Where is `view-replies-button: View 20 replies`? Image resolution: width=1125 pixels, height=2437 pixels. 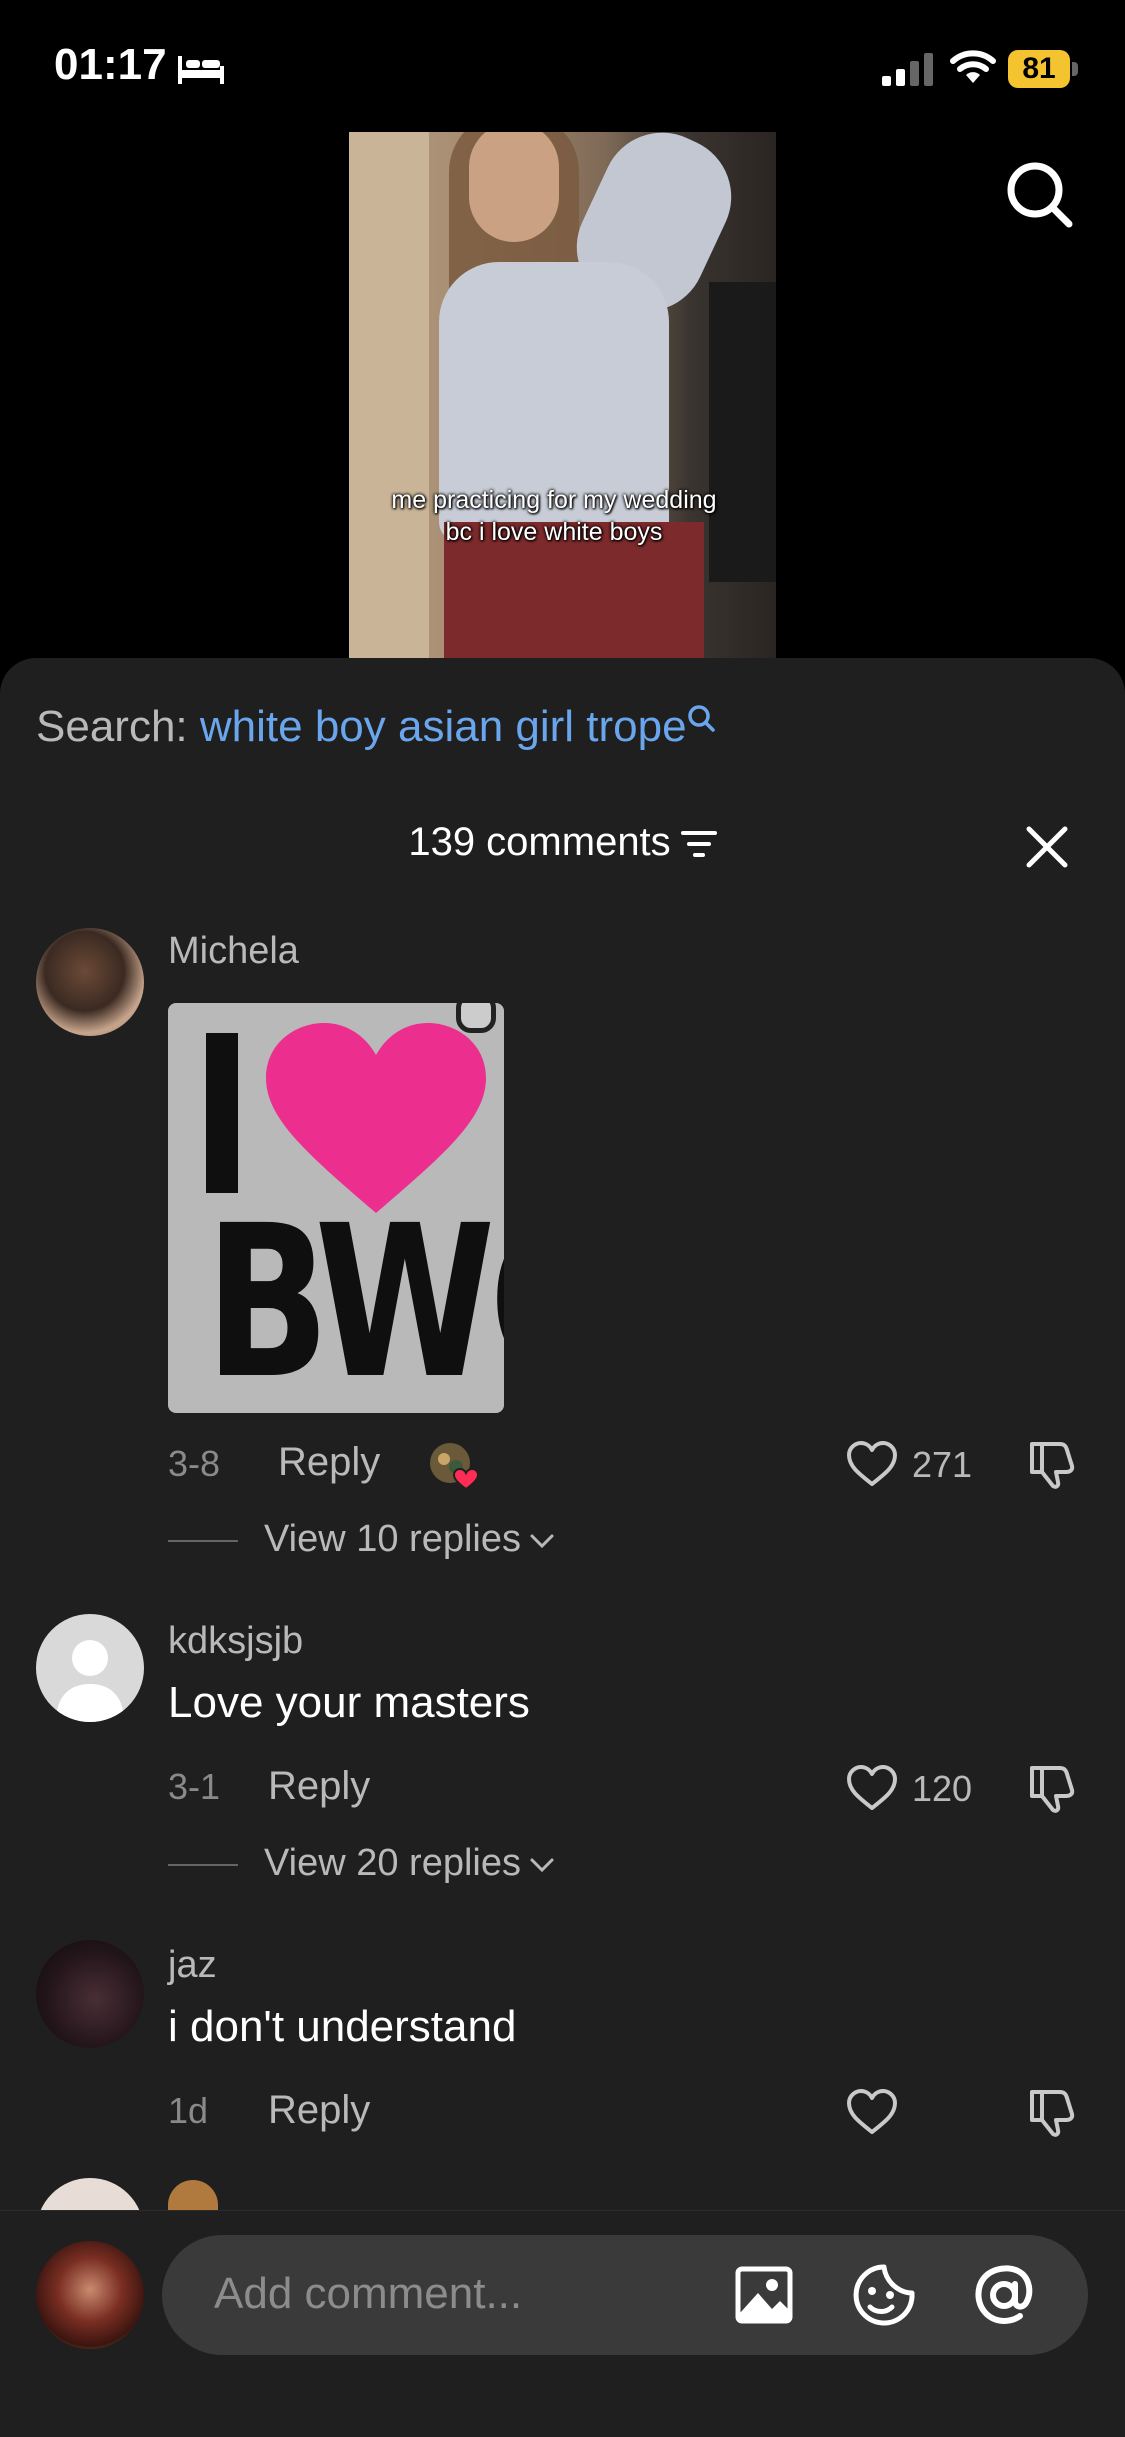
view-replies-button: View 20 replies is located at coordinates (361, 1863).